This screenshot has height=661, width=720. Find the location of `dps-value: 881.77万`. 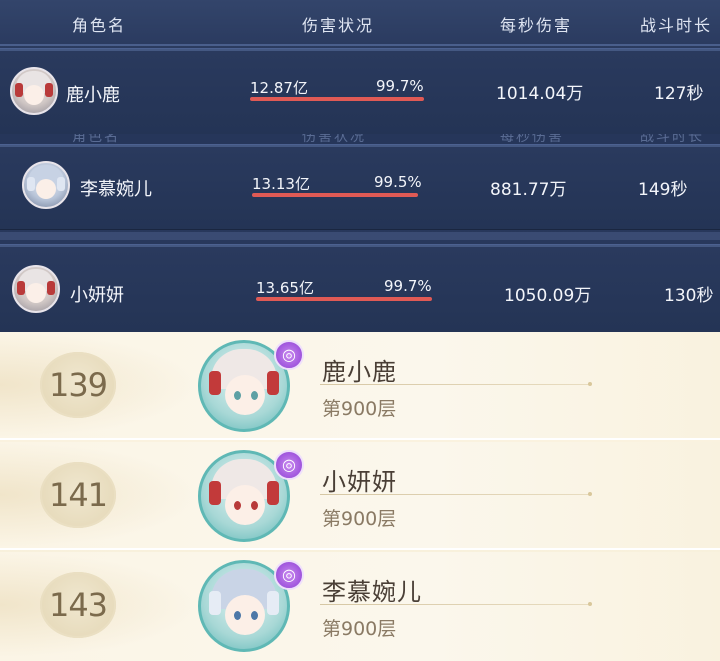

dps-value: 881.77万 is located at coordinates (528, 190).